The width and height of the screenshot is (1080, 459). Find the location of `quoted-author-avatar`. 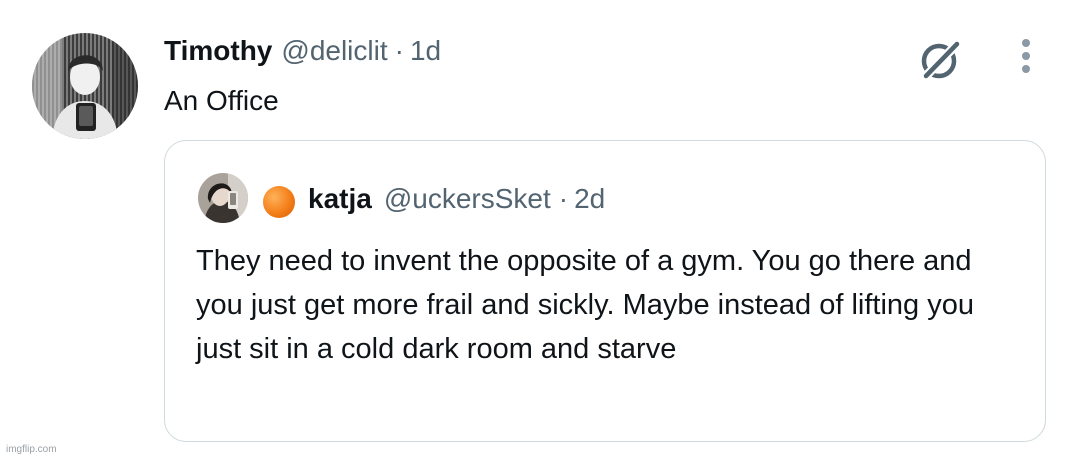

quoted-author-avatar is located at coordinates (223, 198).